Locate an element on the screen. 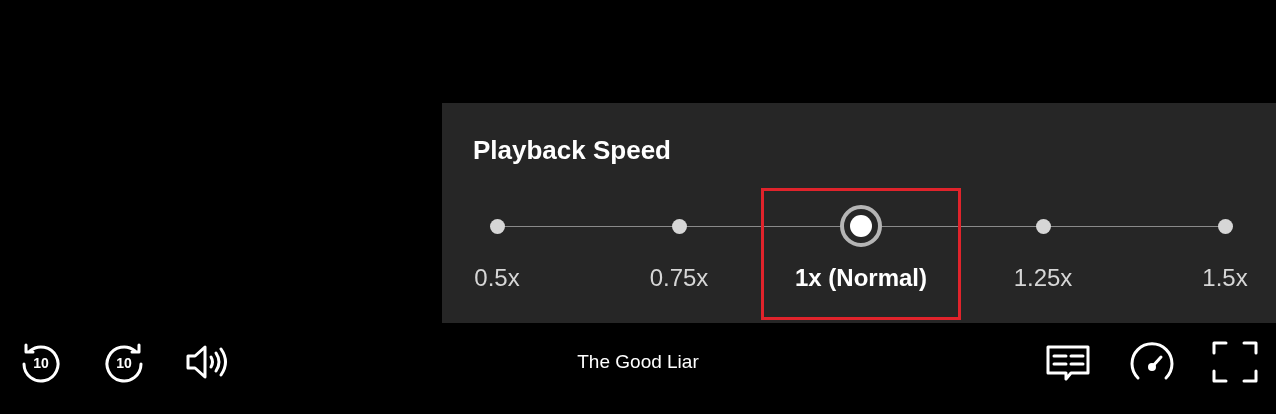 The width and height of the screenshot is (1276, 414). speed-option: 1.5x is located at coordinates (1225, 278).